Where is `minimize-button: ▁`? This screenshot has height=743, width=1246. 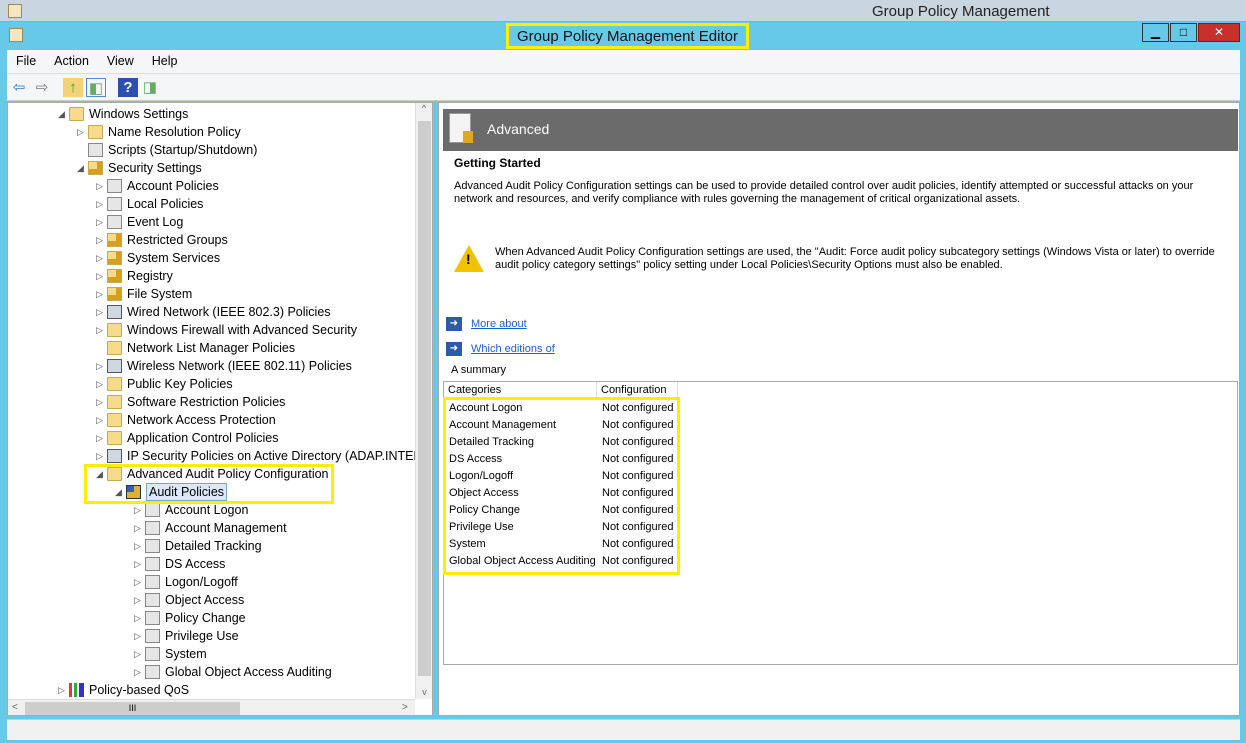 minimize-button: ▁ is located at coordinates (1155, 32).